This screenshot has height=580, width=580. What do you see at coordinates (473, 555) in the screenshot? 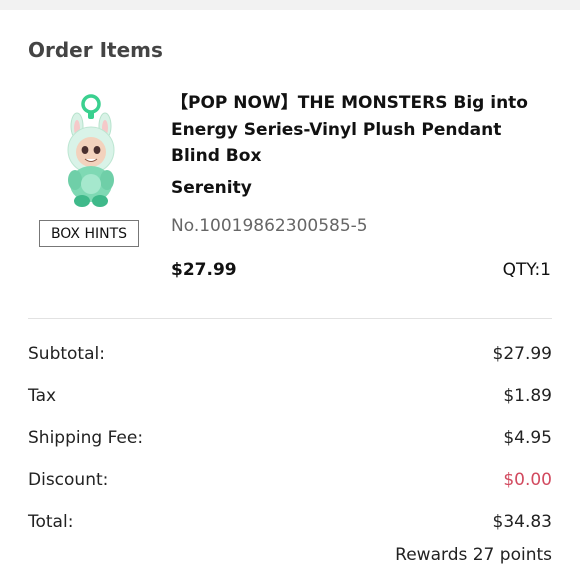
I see `rewards-points: Rewards 27 points` at bounding box center [473, 555].